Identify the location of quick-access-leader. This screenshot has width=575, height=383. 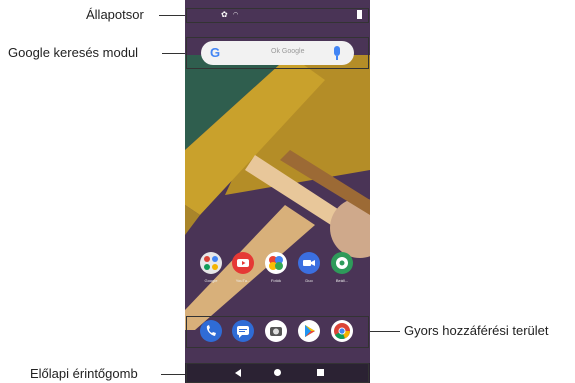
(384, 331).